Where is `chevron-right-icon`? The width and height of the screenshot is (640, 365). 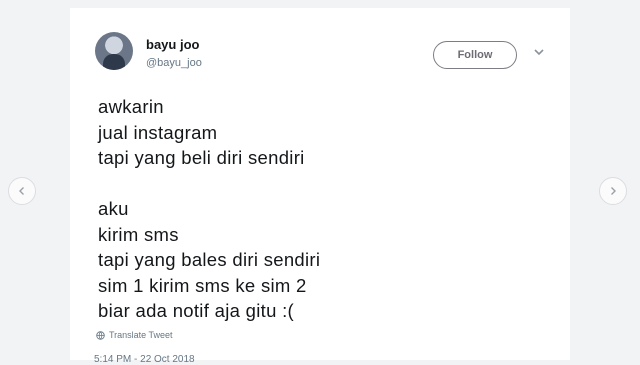 chevron-right-icon is located at coordinates (613, 191).